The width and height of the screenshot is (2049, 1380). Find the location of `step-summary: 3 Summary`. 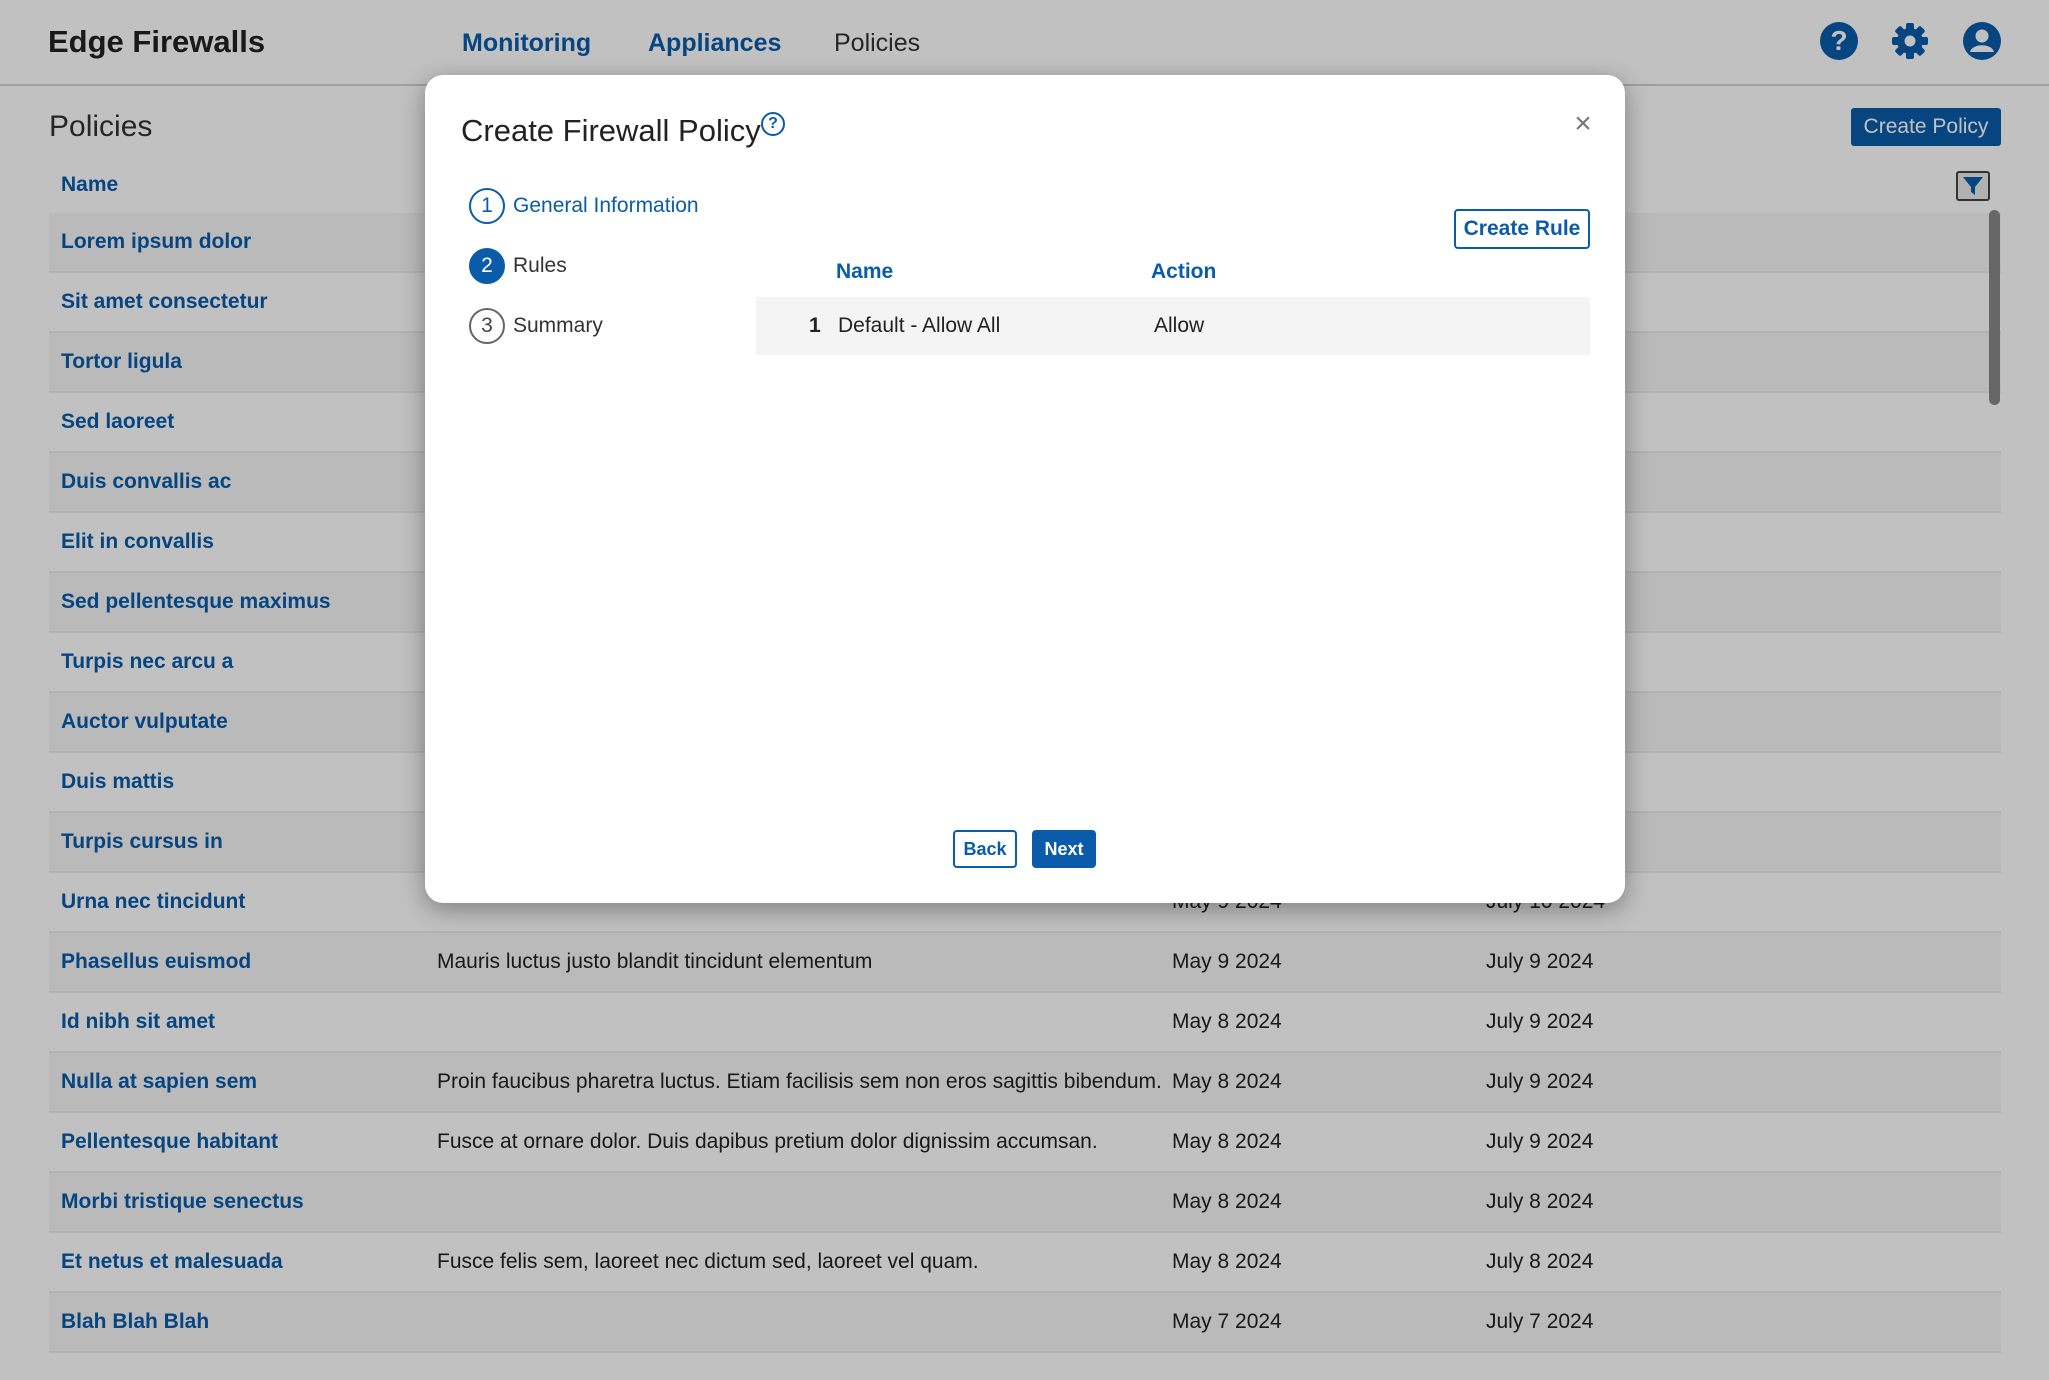

step-summary: 3 Summary is located at coordinates (536, 326).